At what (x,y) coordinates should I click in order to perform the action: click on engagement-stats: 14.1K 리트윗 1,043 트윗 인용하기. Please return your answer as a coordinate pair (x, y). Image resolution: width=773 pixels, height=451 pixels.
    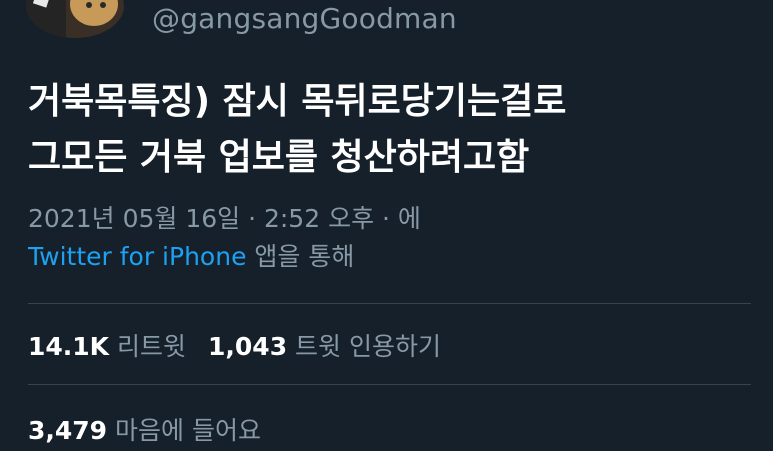
    Looking at the image, I should click on (234, 347).